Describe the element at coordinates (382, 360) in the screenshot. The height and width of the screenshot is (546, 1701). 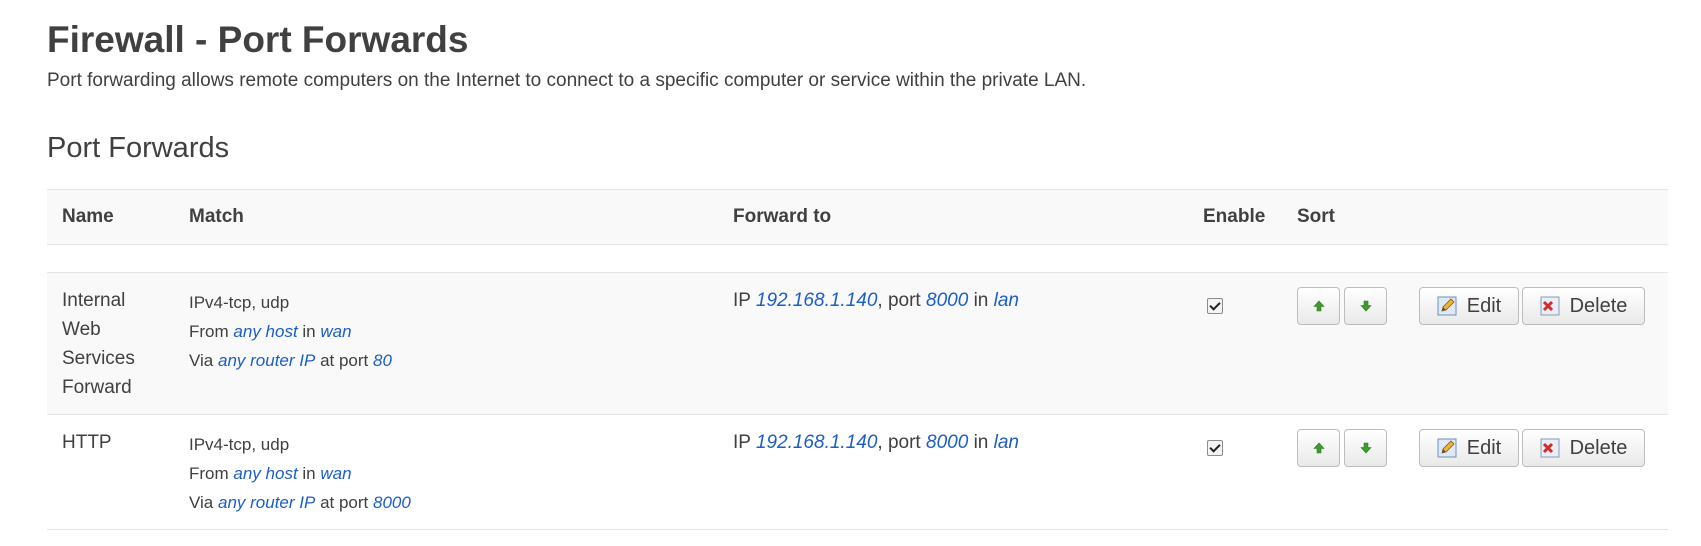
I see `via-port-link: 80` at that location.